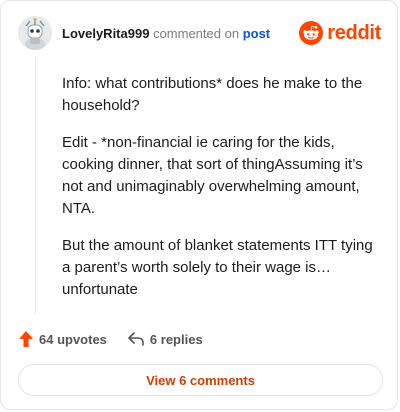 The width and height of the screenshot is (400, 412). Describe the element at coordinates (73, 339) in the screenshot. I see `upvote-count: 64 upvotes` at that location.